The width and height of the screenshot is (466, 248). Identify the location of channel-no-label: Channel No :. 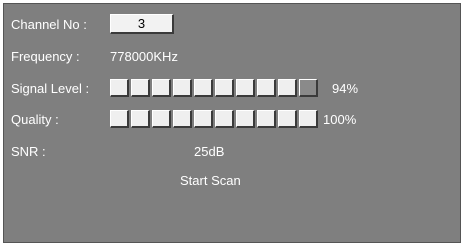
(49, 24).